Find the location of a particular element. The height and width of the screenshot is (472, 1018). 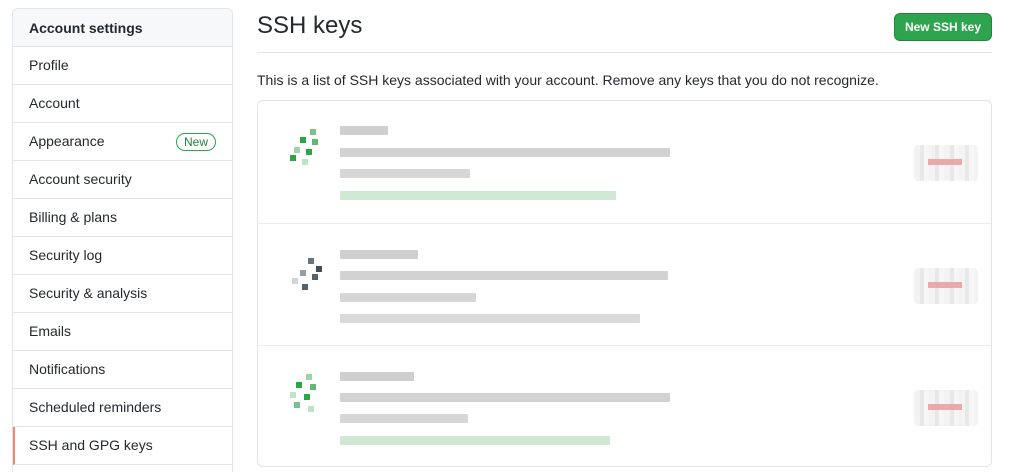

sidebar-item-account-security: Account security is located at coordinates (122, 180).